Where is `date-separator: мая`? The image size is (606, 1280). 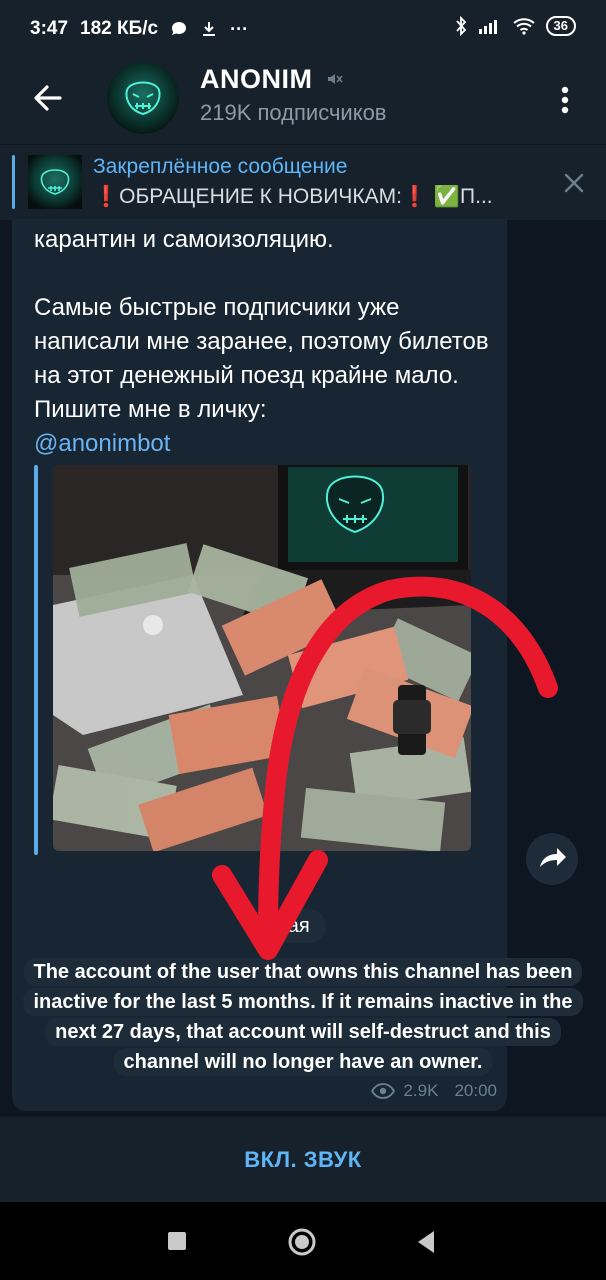
date-separator: мая is located at coordinates (292, 926).